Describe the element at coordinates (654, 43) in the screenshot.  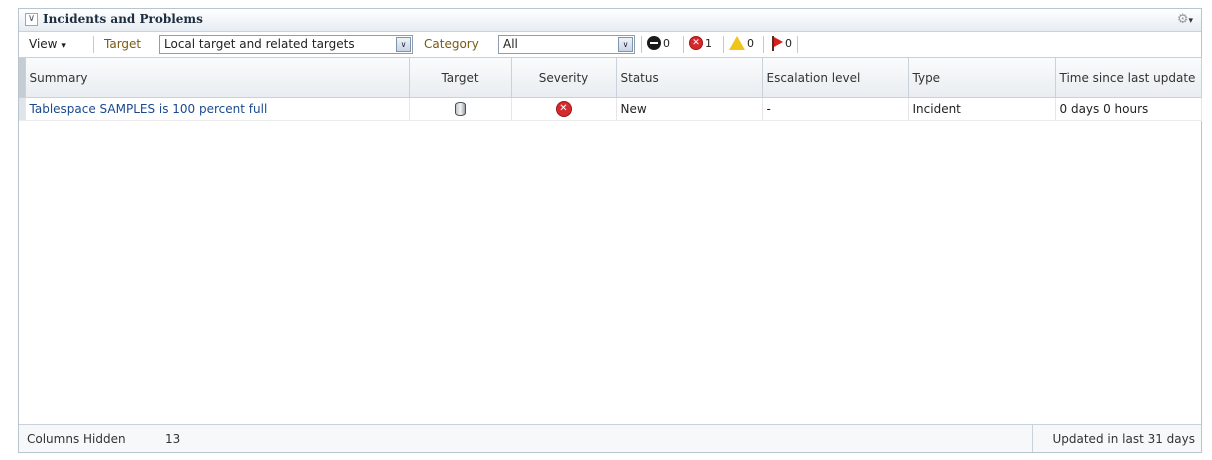
I see `cleared-icon` at that location.